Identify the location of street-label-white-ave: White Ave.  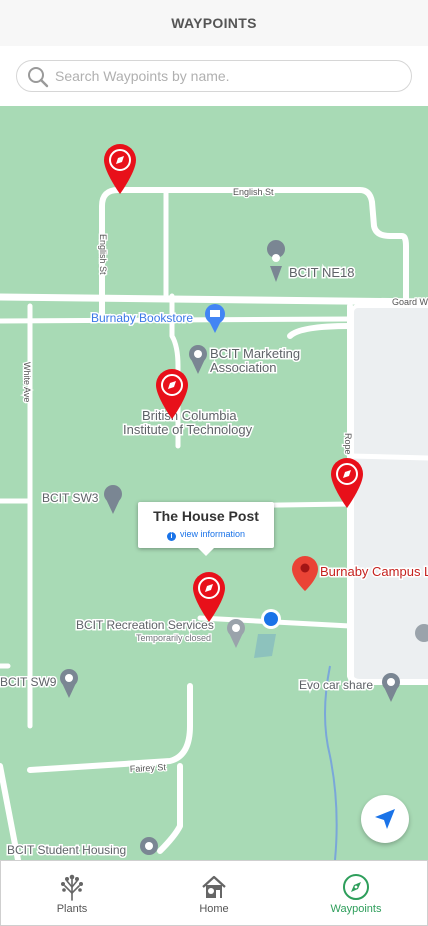
(27, 382).